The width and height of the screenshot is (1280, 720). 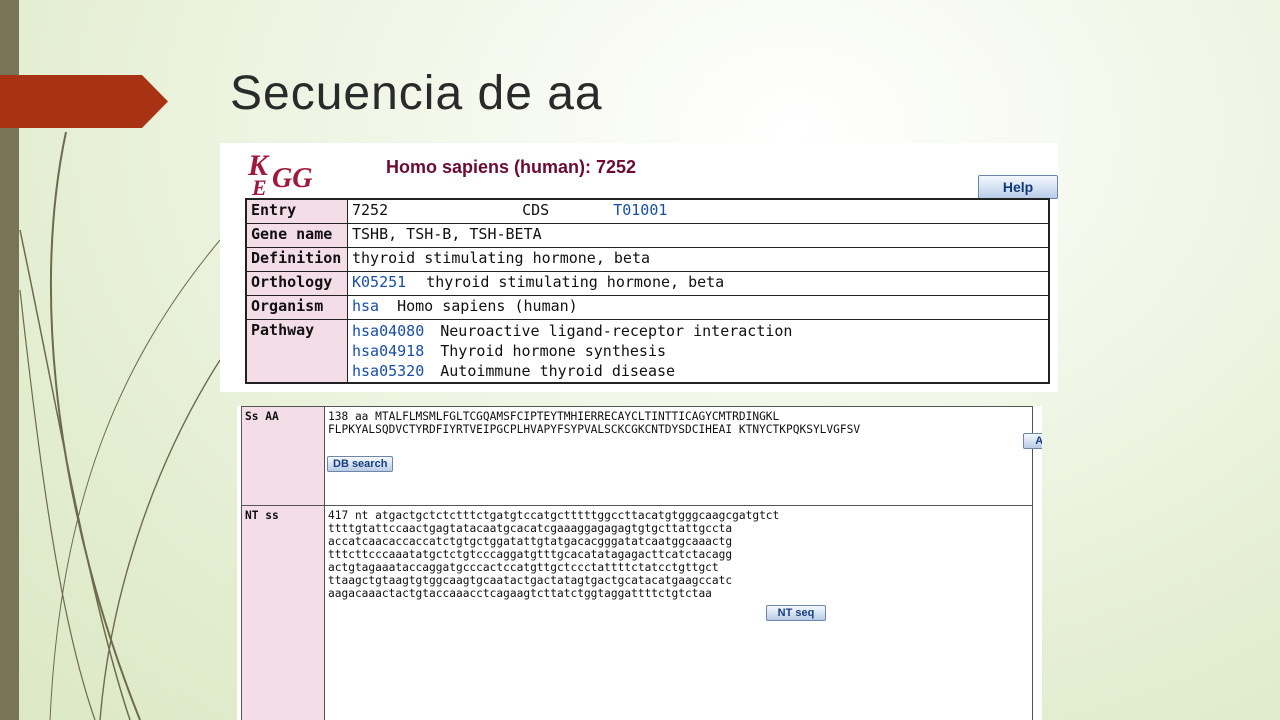 I want to click on row-label-definition: Definition, so click(x=296, y=259).